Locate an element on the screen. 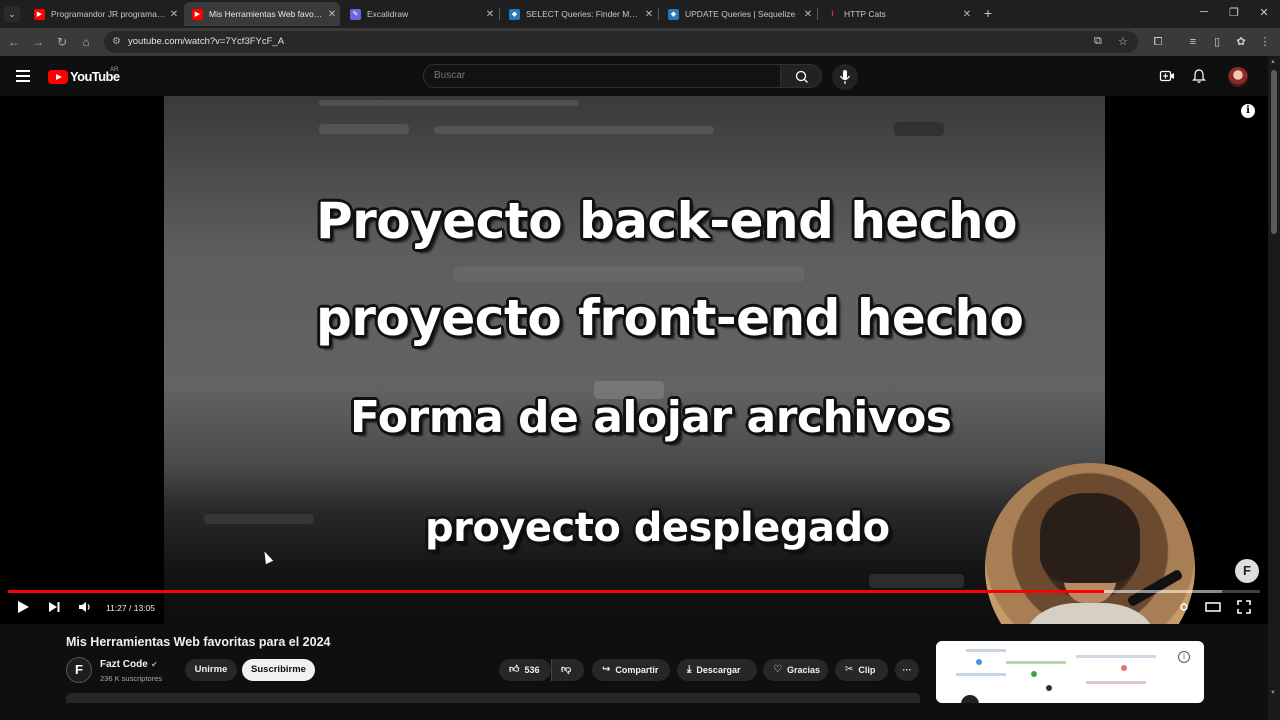 Image resolution: width=1280 pixels, height=720 pixels. side-panel-icon: ▯ is located at coordinates (1217, 42).